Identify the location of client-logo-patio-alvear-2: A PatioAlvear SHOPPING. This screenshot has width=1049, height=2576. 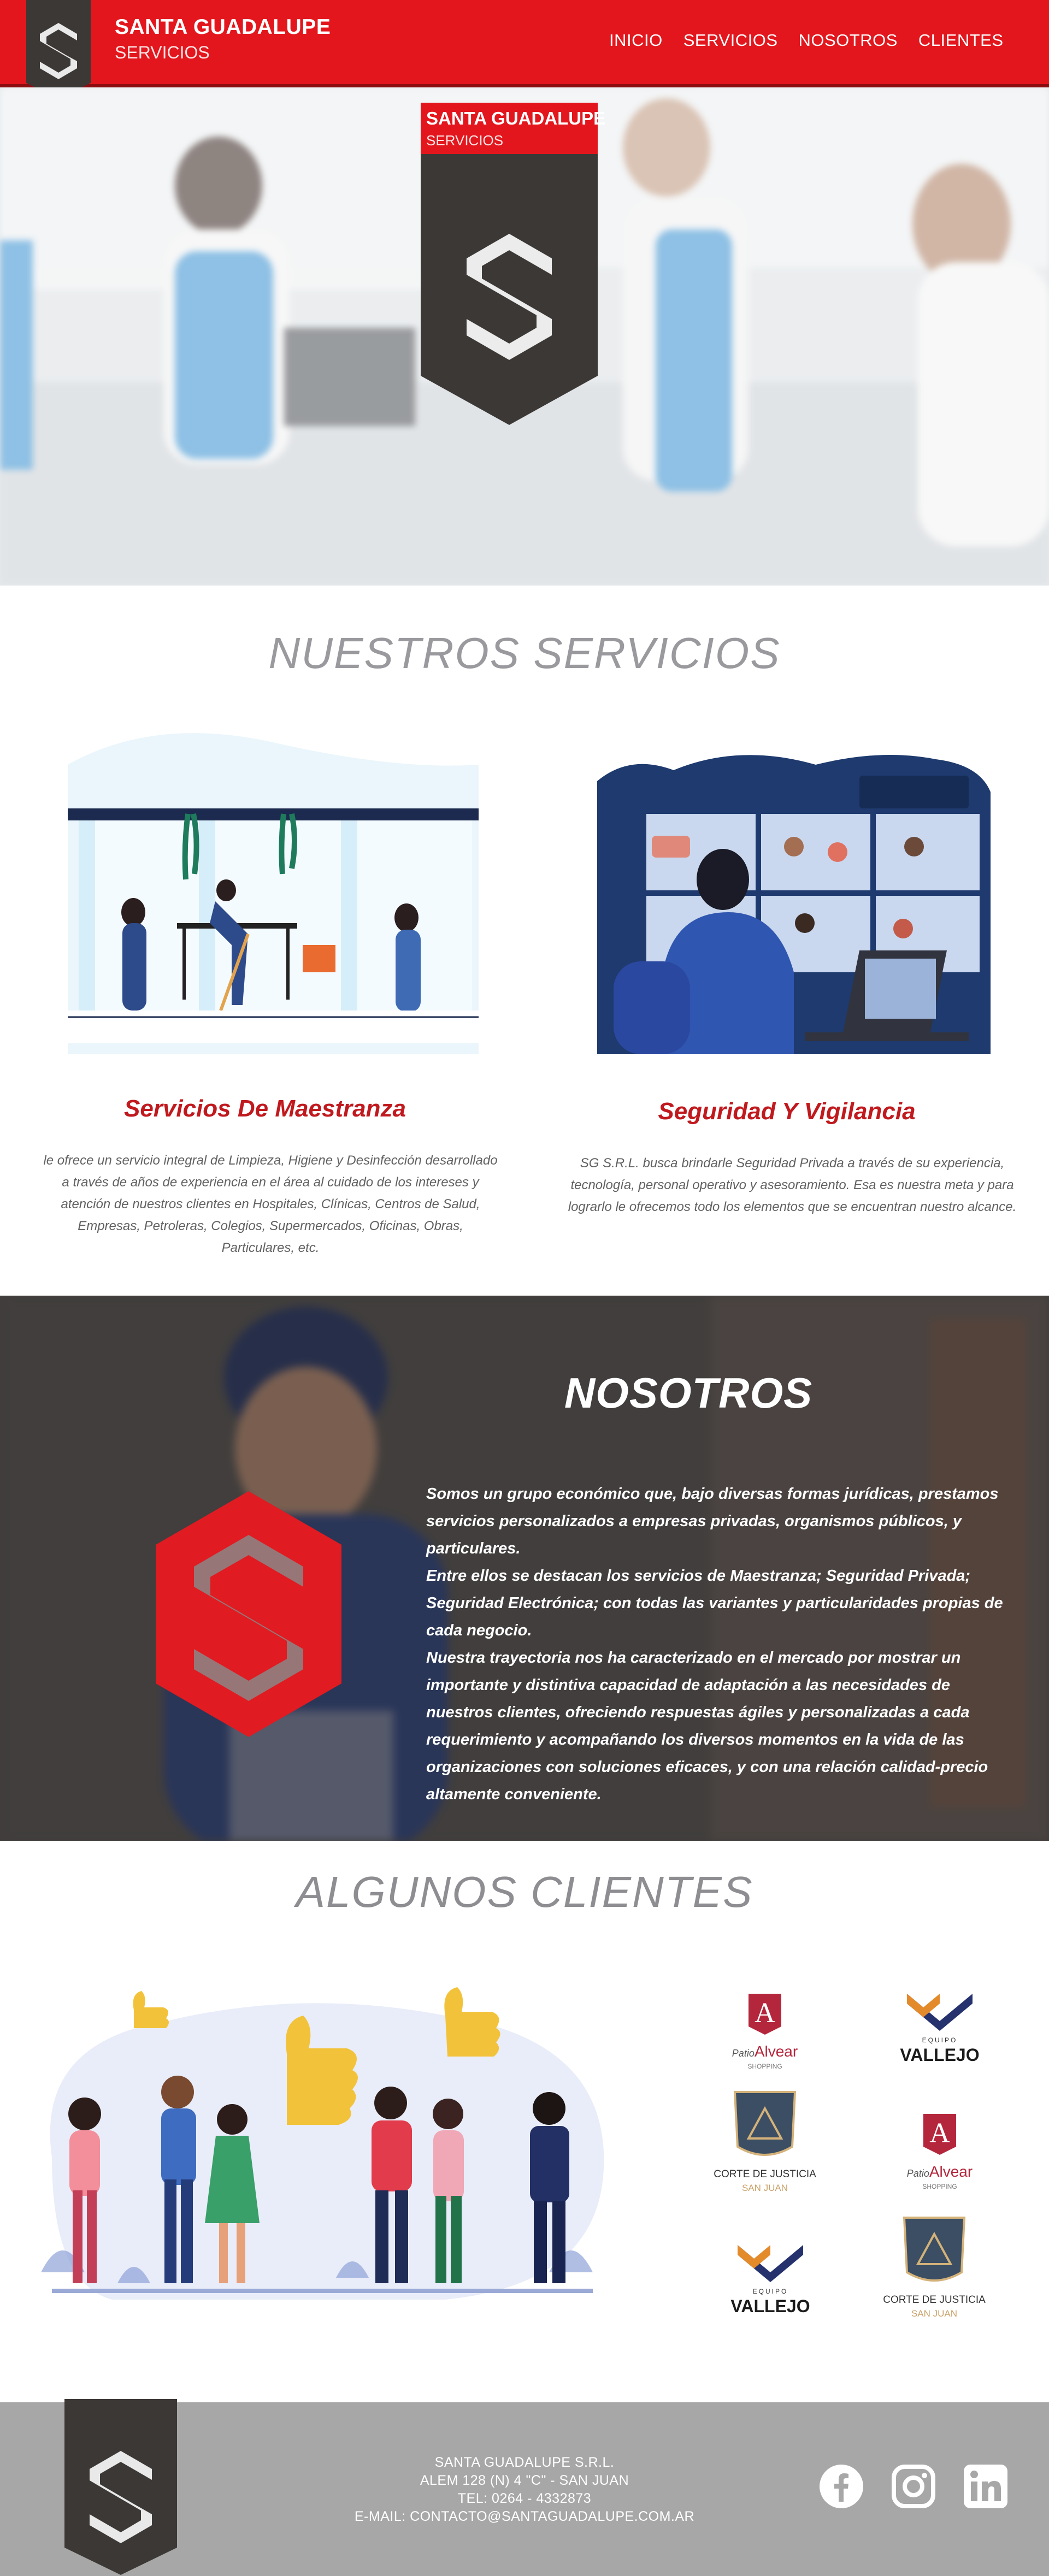
(940, 2155).